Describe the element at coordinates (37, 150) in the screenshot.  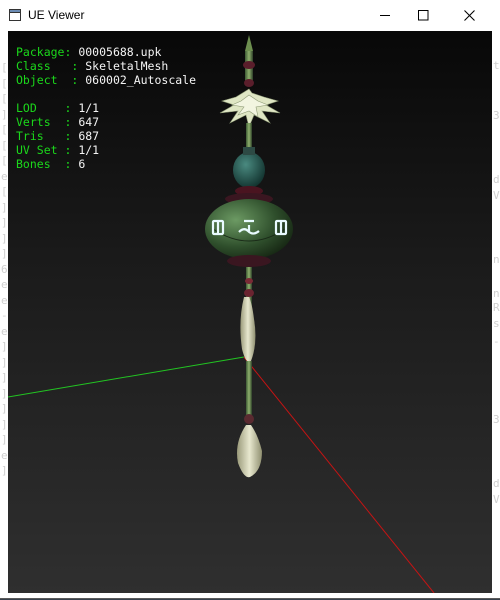
I see `uvset-label: UV Set` at that location.